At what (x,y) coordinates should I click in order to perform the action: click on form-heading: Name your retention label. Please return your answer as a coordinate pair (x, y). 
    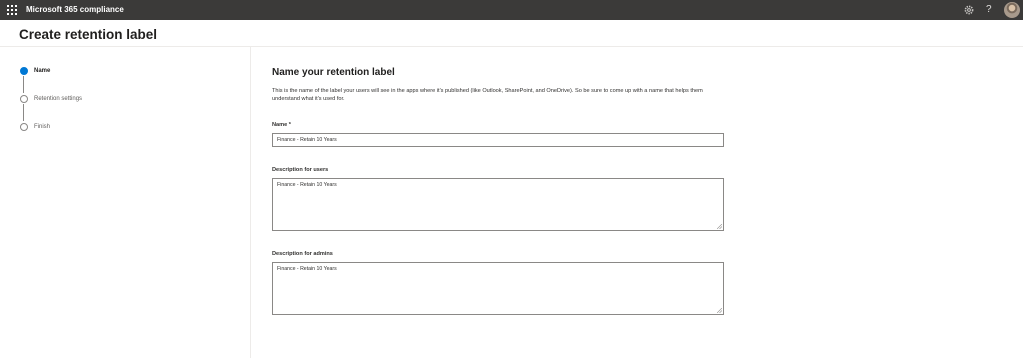
    Looking at the image, I should click on (333, 72).